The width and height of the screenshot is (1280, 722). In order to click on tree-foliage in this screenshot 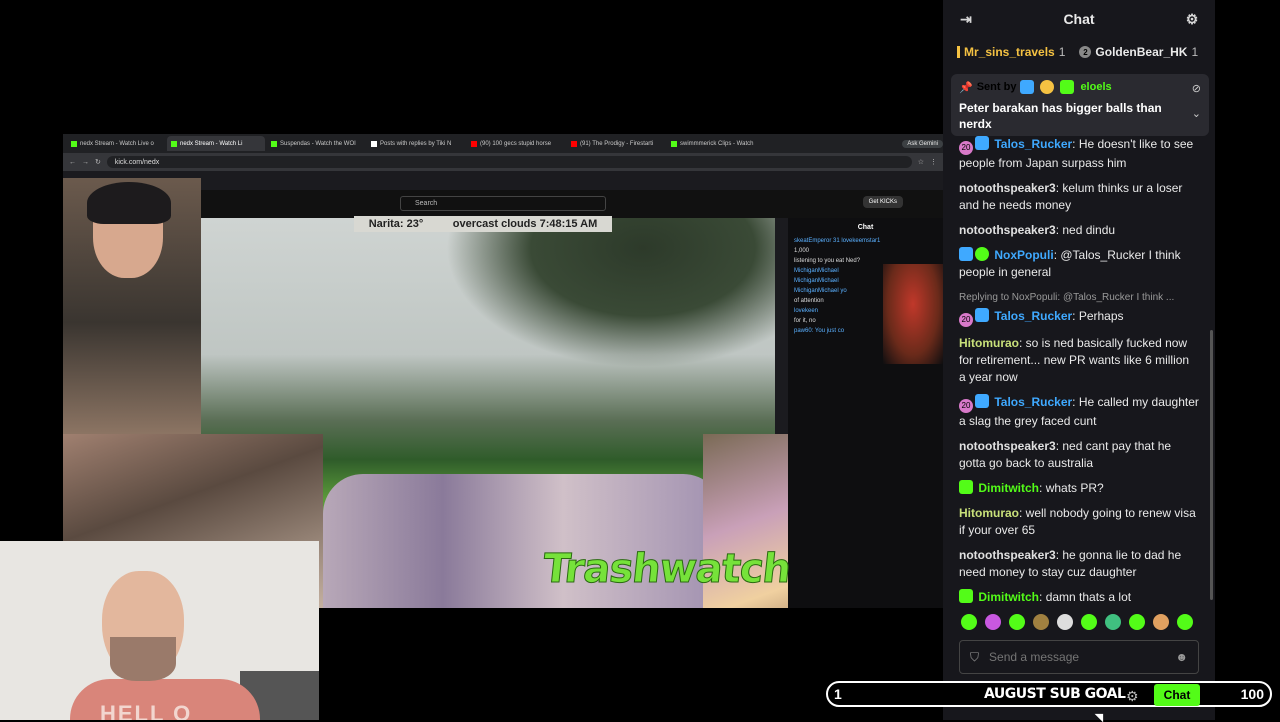, I will do `click(610, 293)`.